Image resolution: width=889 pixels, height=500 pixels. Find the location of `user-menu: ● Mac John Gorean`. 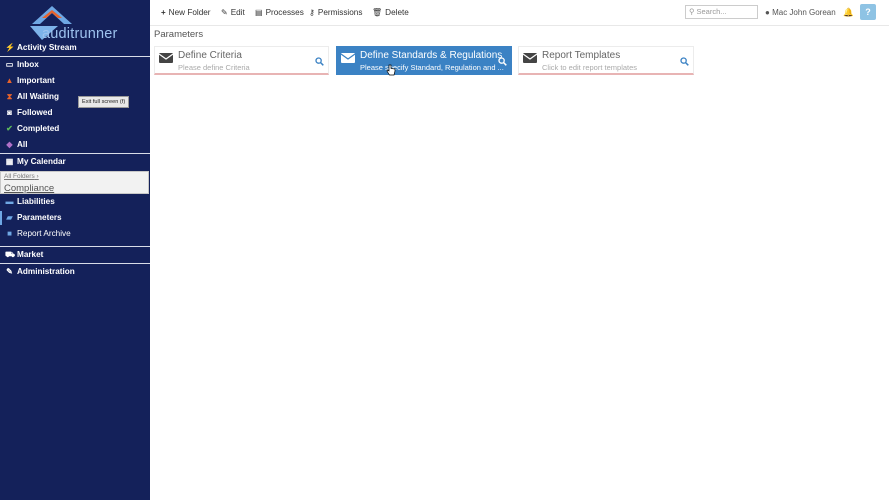

user-menu: ● Mac John Gorean is located at coordinates (800, 12).